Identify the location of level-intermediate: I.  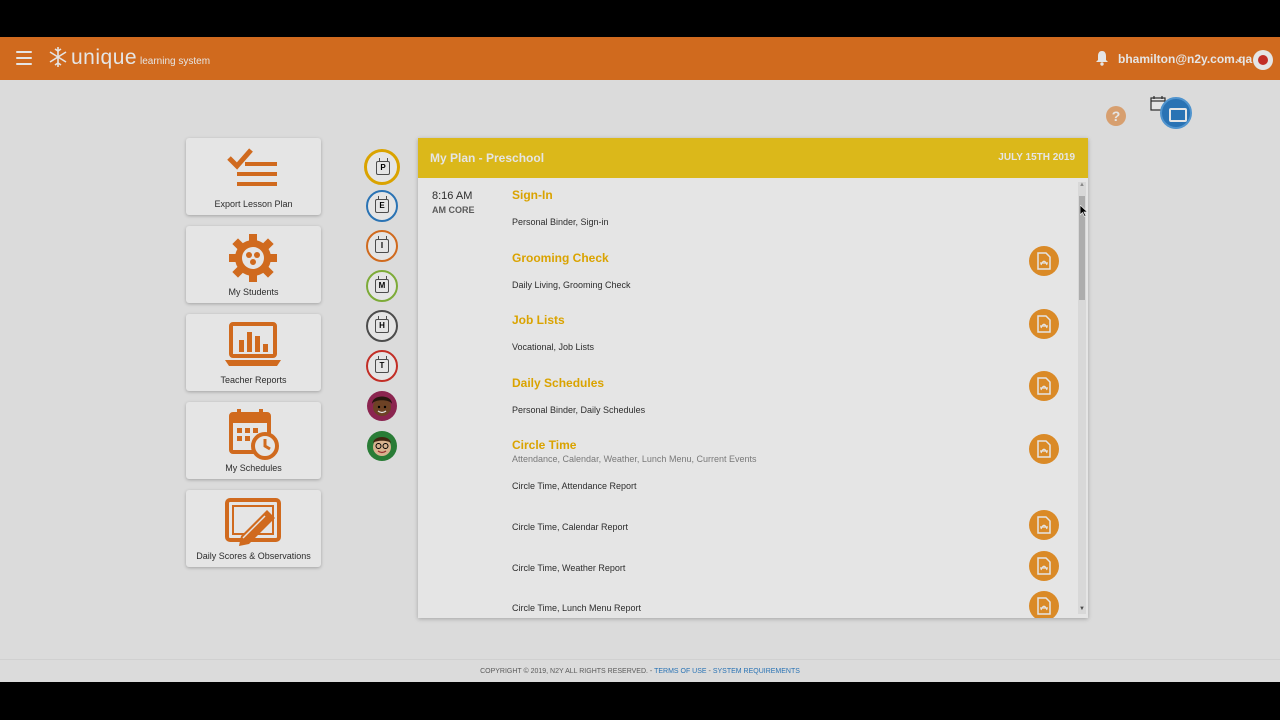
(382, 246).